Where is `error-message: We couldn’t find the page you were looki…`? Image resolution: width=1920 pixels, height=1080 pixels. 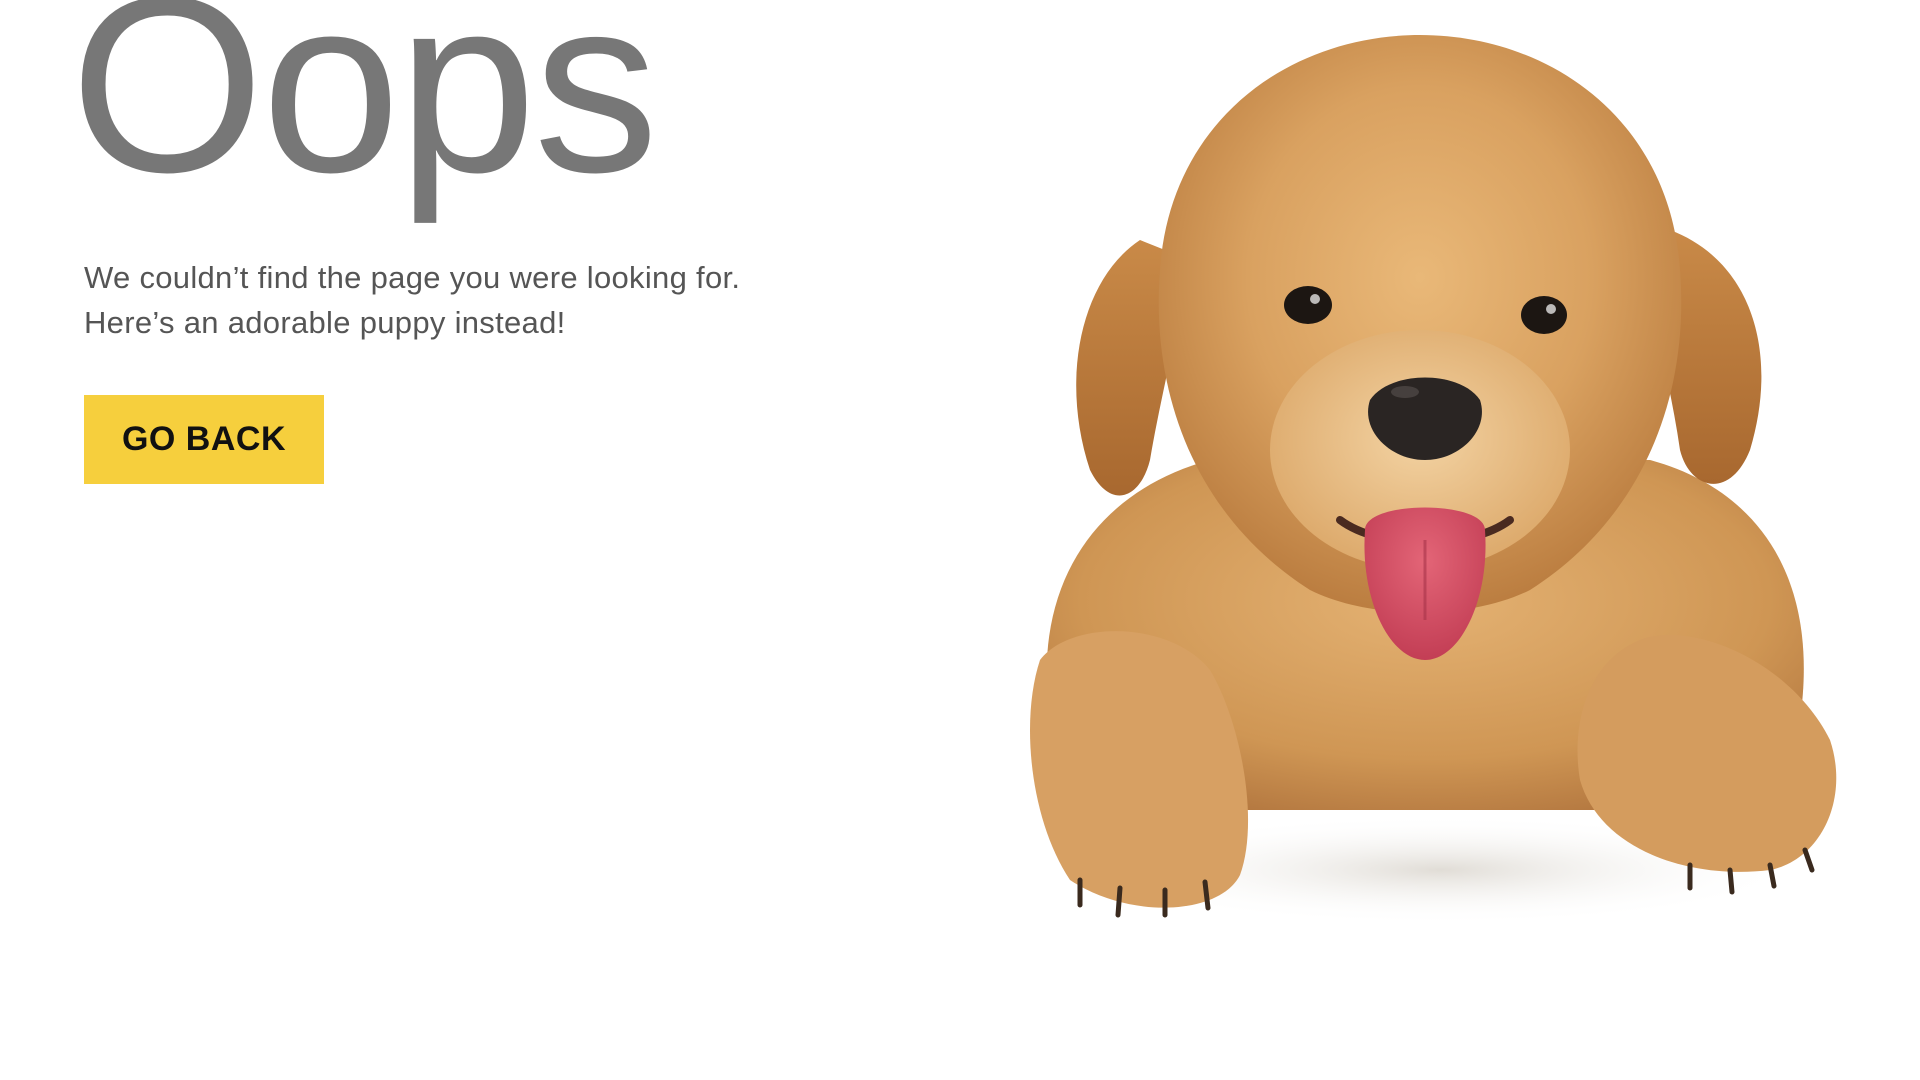 error-message: We couldn’t find the page you were looki… is located at coordinates (464, 300).